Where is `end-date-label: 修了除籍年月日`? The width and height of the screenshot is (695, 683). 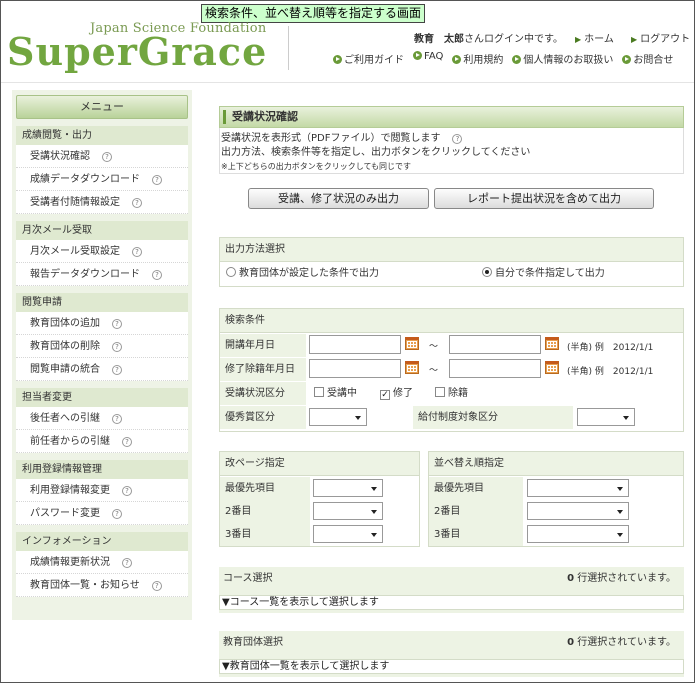
end-date-label: 修了除籍年月日 is located at coordinates (263, 369).